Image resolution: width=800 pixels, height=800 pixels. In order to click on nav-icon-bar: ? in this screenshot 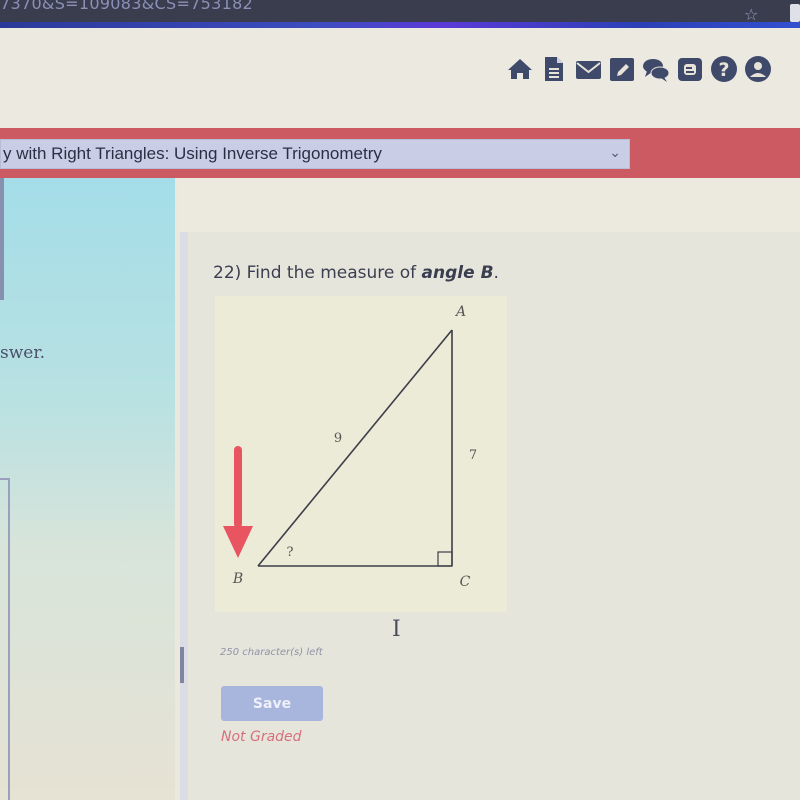, I will do `click(639, 69)`.